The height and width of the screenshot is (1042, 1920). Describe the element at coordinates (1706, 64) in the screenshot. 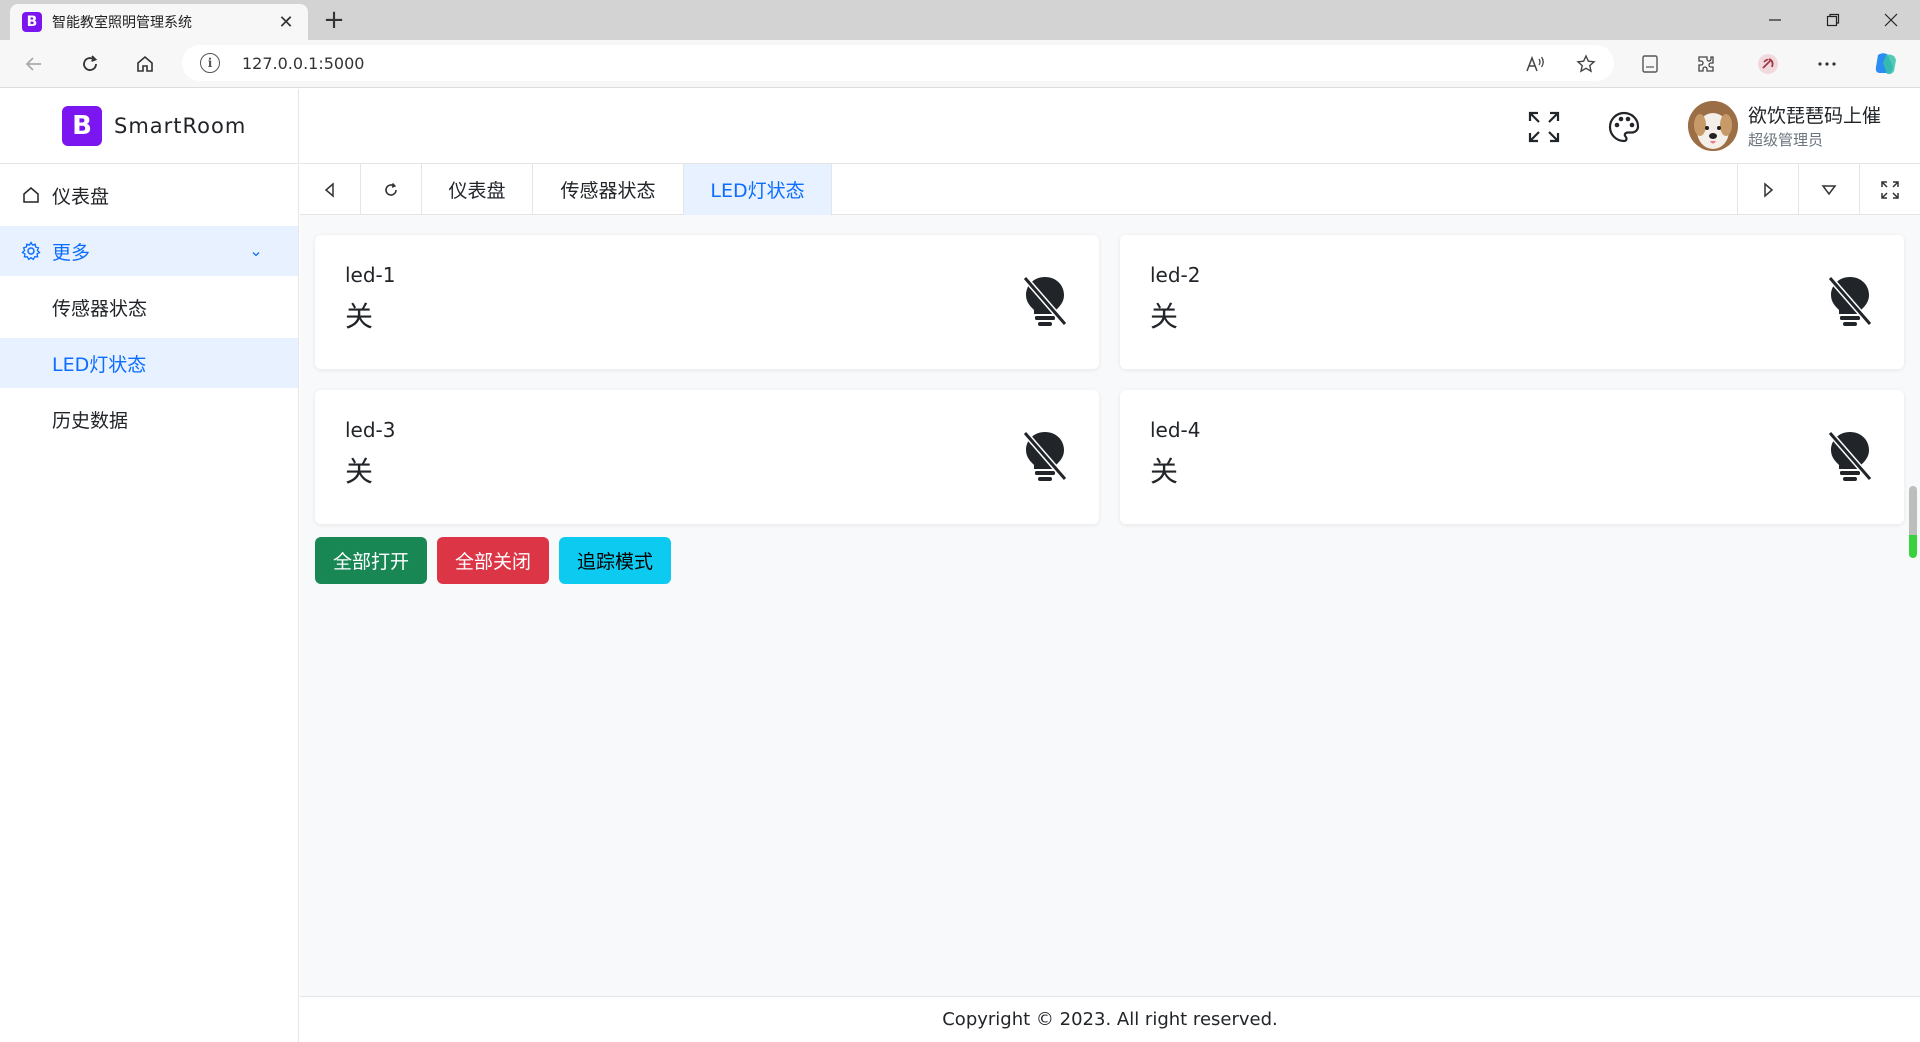

I see `extensions-icon` at that location.